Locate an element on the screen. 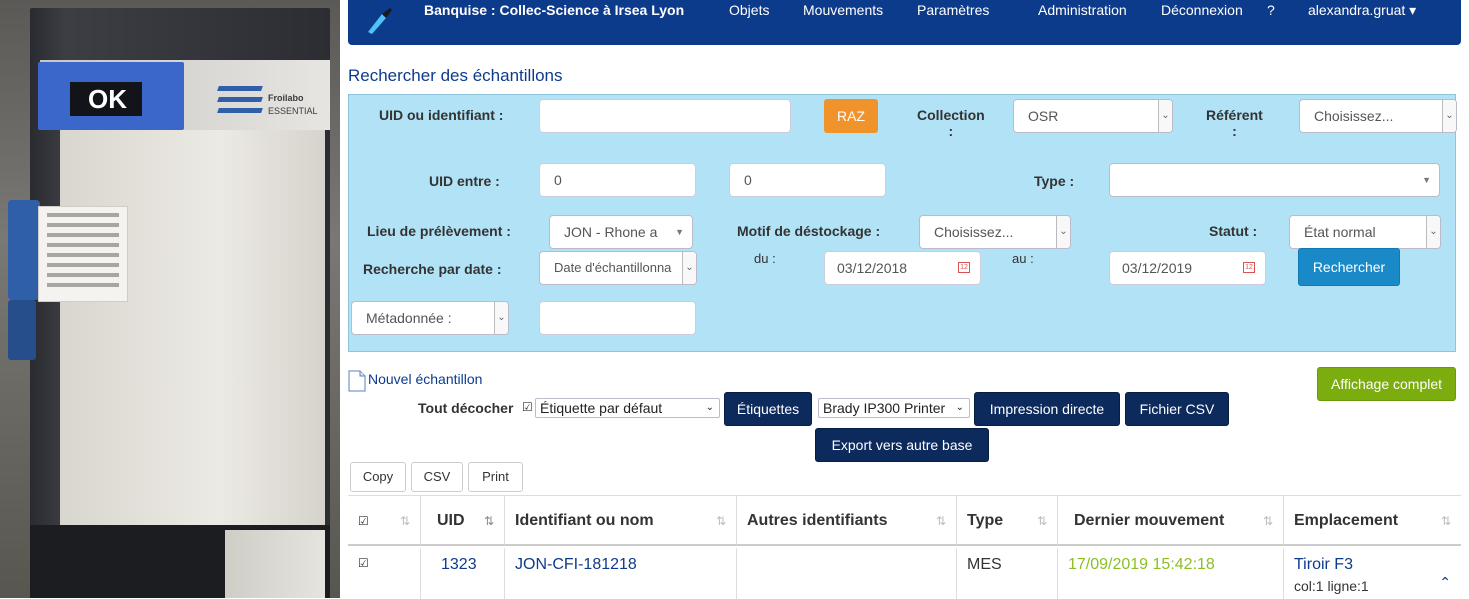 This screenshot has height=599, width=1469. new-document-icon is located at coordinates (357, 381).